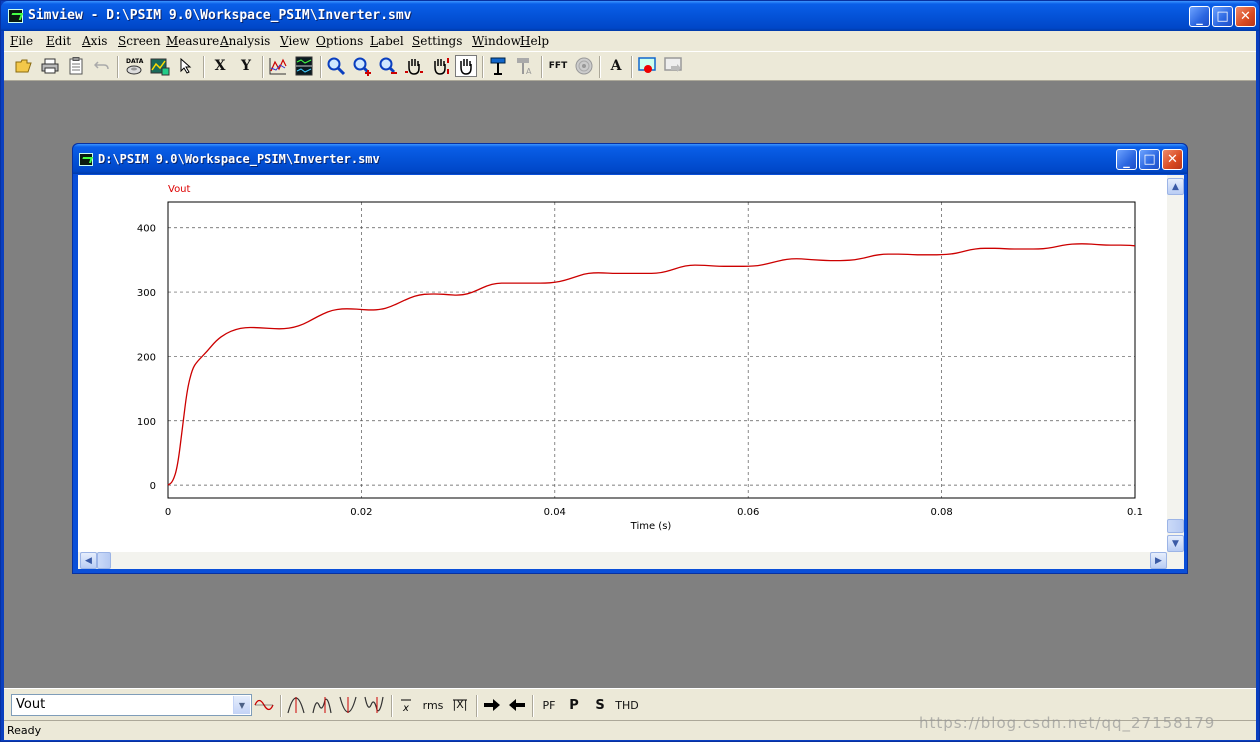 The height and width of the screenshot is (742, 1260). I want to click on record-button, so click(647, 66).